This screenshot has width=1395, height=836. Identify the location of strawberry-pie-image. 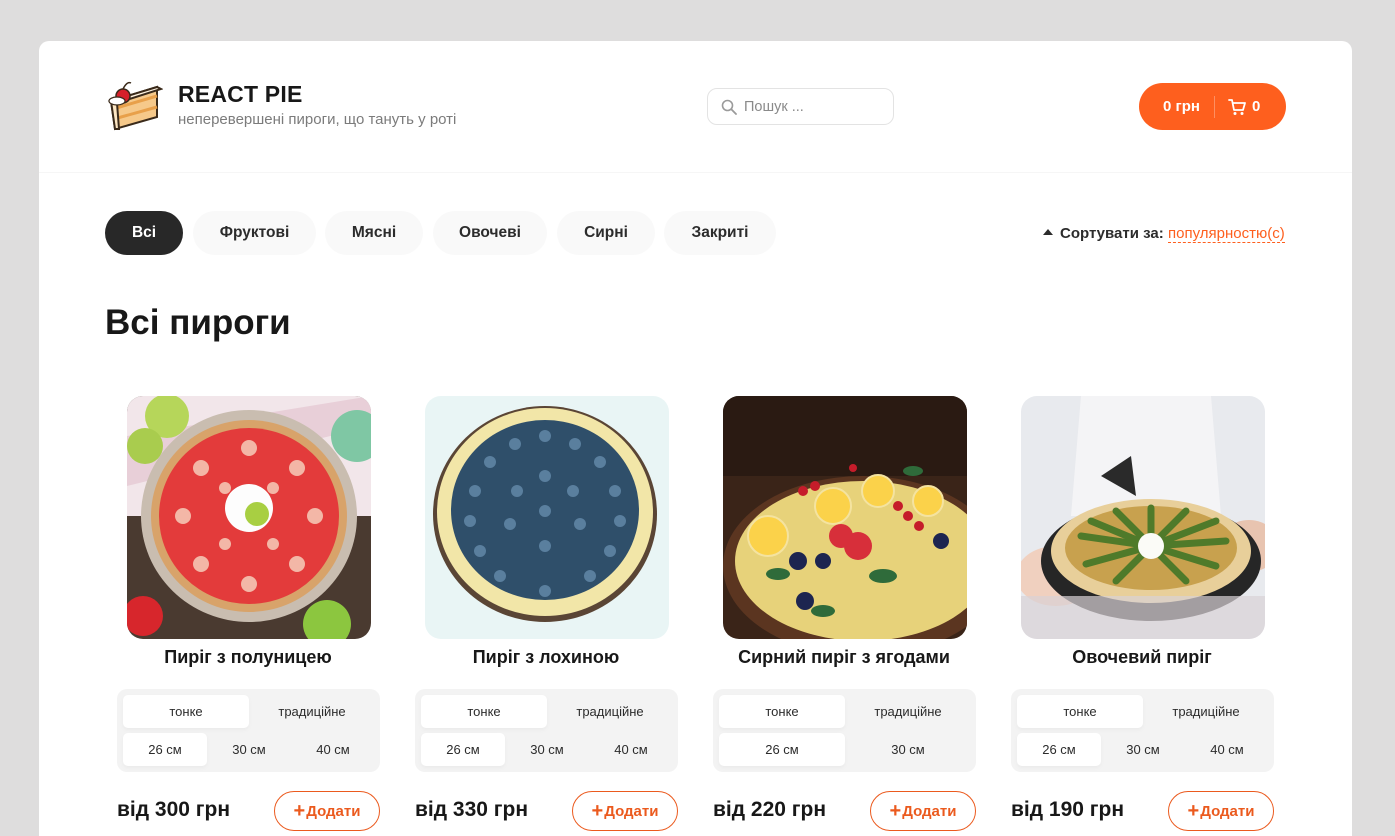
(249, 517).